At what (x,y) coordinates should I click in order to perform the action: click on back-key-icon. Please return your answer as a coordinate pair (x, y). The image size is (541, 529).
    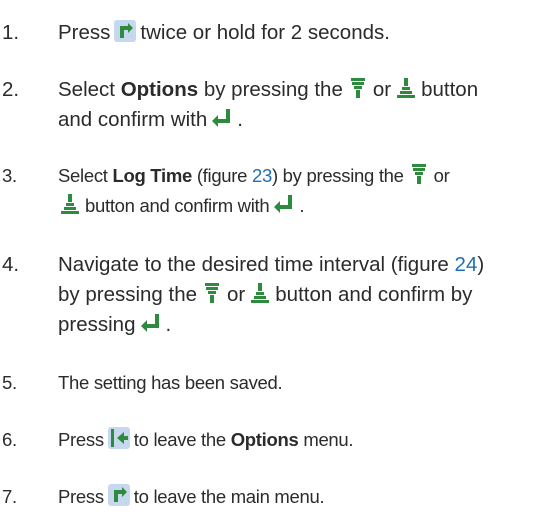
    Looking at the image, I should click on (119, 438).